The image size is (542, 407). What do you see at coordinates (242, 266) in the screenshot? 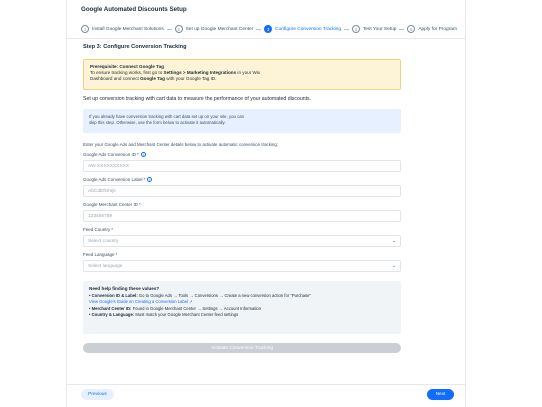
I see `feed-language-select: Select language ⌄` at bounding box center [242, 266].